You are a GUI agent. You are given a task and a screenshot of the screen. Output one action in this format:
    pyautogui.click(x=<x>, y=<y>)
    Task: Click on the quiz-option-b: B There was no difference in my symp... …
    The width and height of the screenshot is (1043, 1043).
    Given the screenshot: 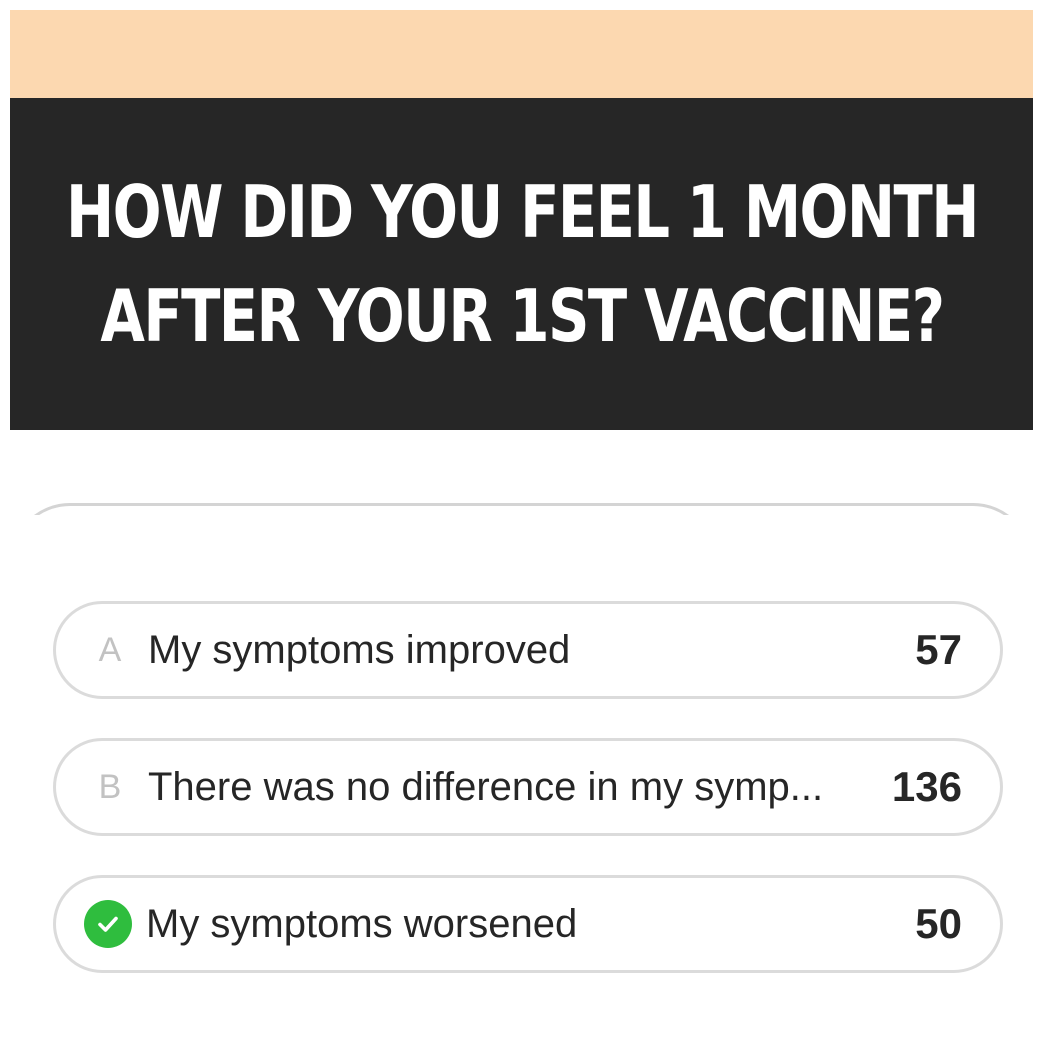 What is the action you would take?
    pyautogui.click(x=528, y=787)
    